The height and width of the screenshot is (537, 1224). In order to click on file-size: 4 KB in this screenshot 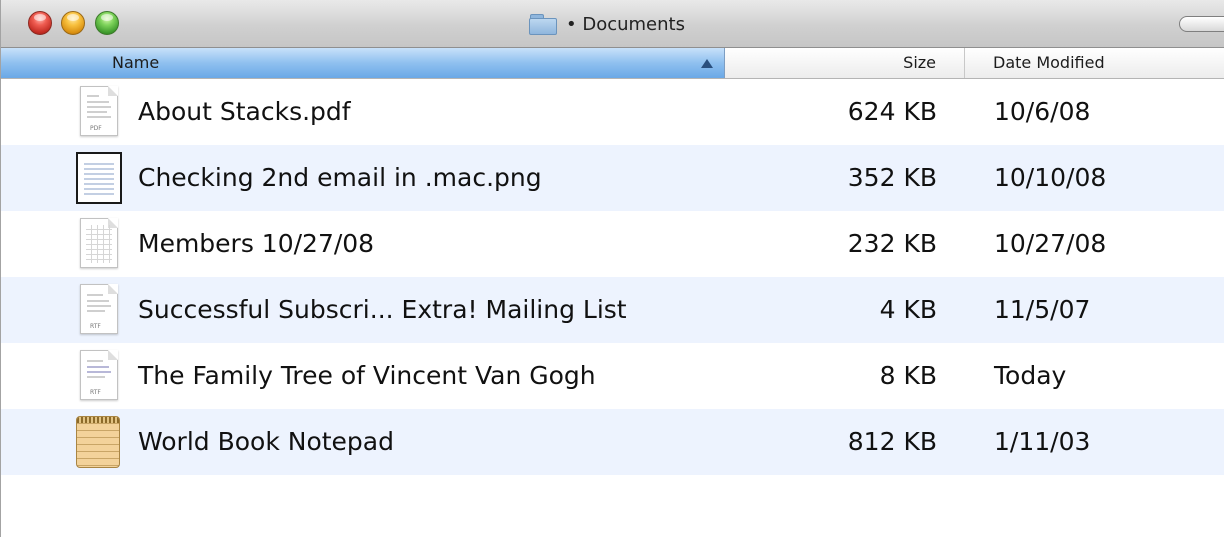, I will do `click(908, 309)`.